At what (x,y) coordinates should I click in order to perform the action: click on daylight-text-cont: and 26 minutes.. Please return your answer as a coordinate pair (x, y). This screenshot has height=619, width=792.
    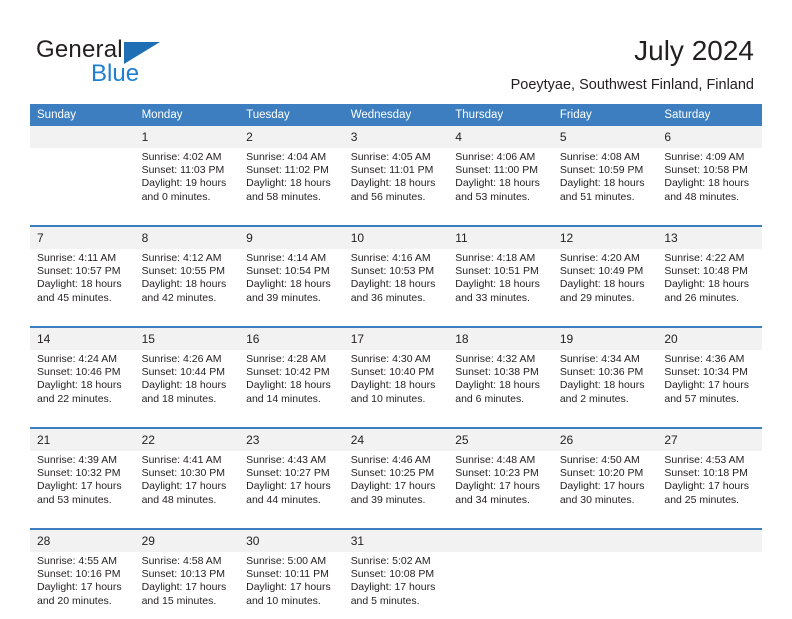
    Looking at the image, I should click on (702, 297).